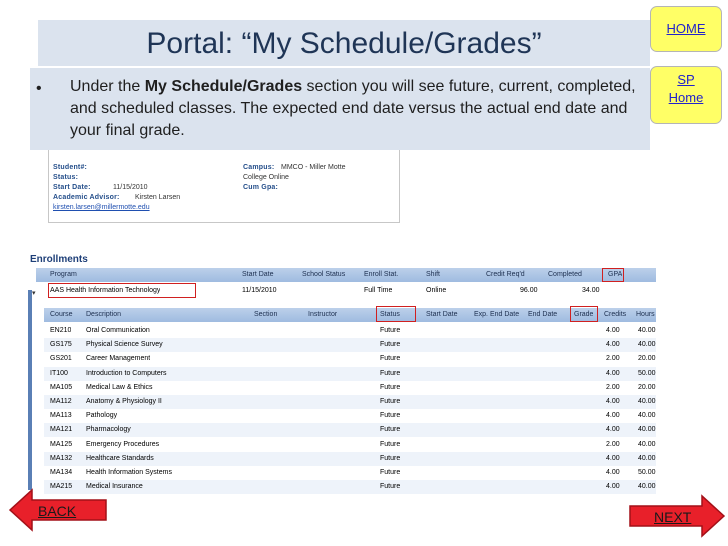 Image resolution: width=728 pixels, height=546 pixels. What do you see at coordinates (120, 458) in the screenshot?
I see `course-description: Healthcare Standards` at bounding box center [120, 458].